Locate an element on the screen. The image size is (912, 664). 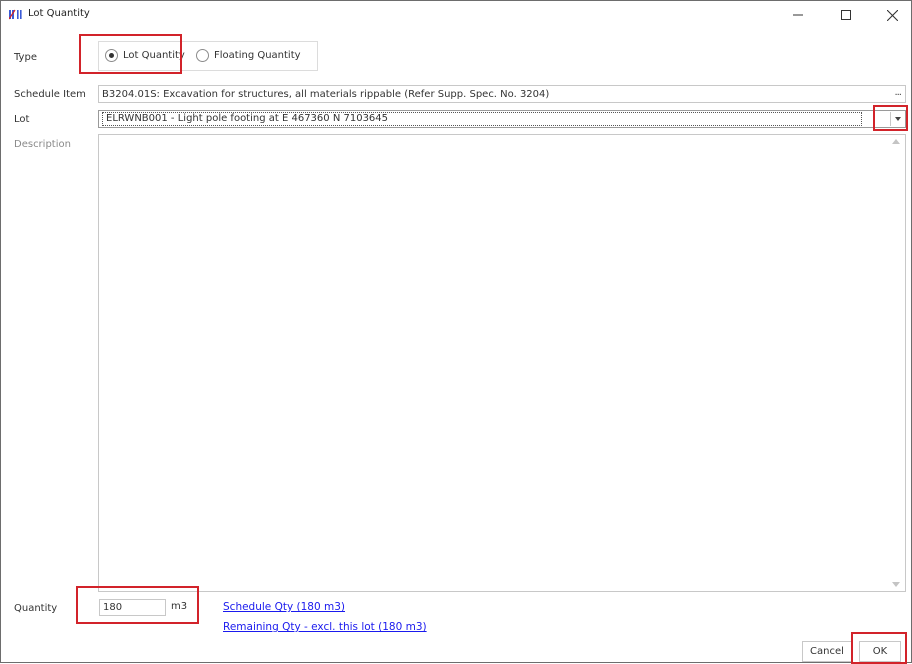
lot-dropdown-button is located at coordinates (897, 119).